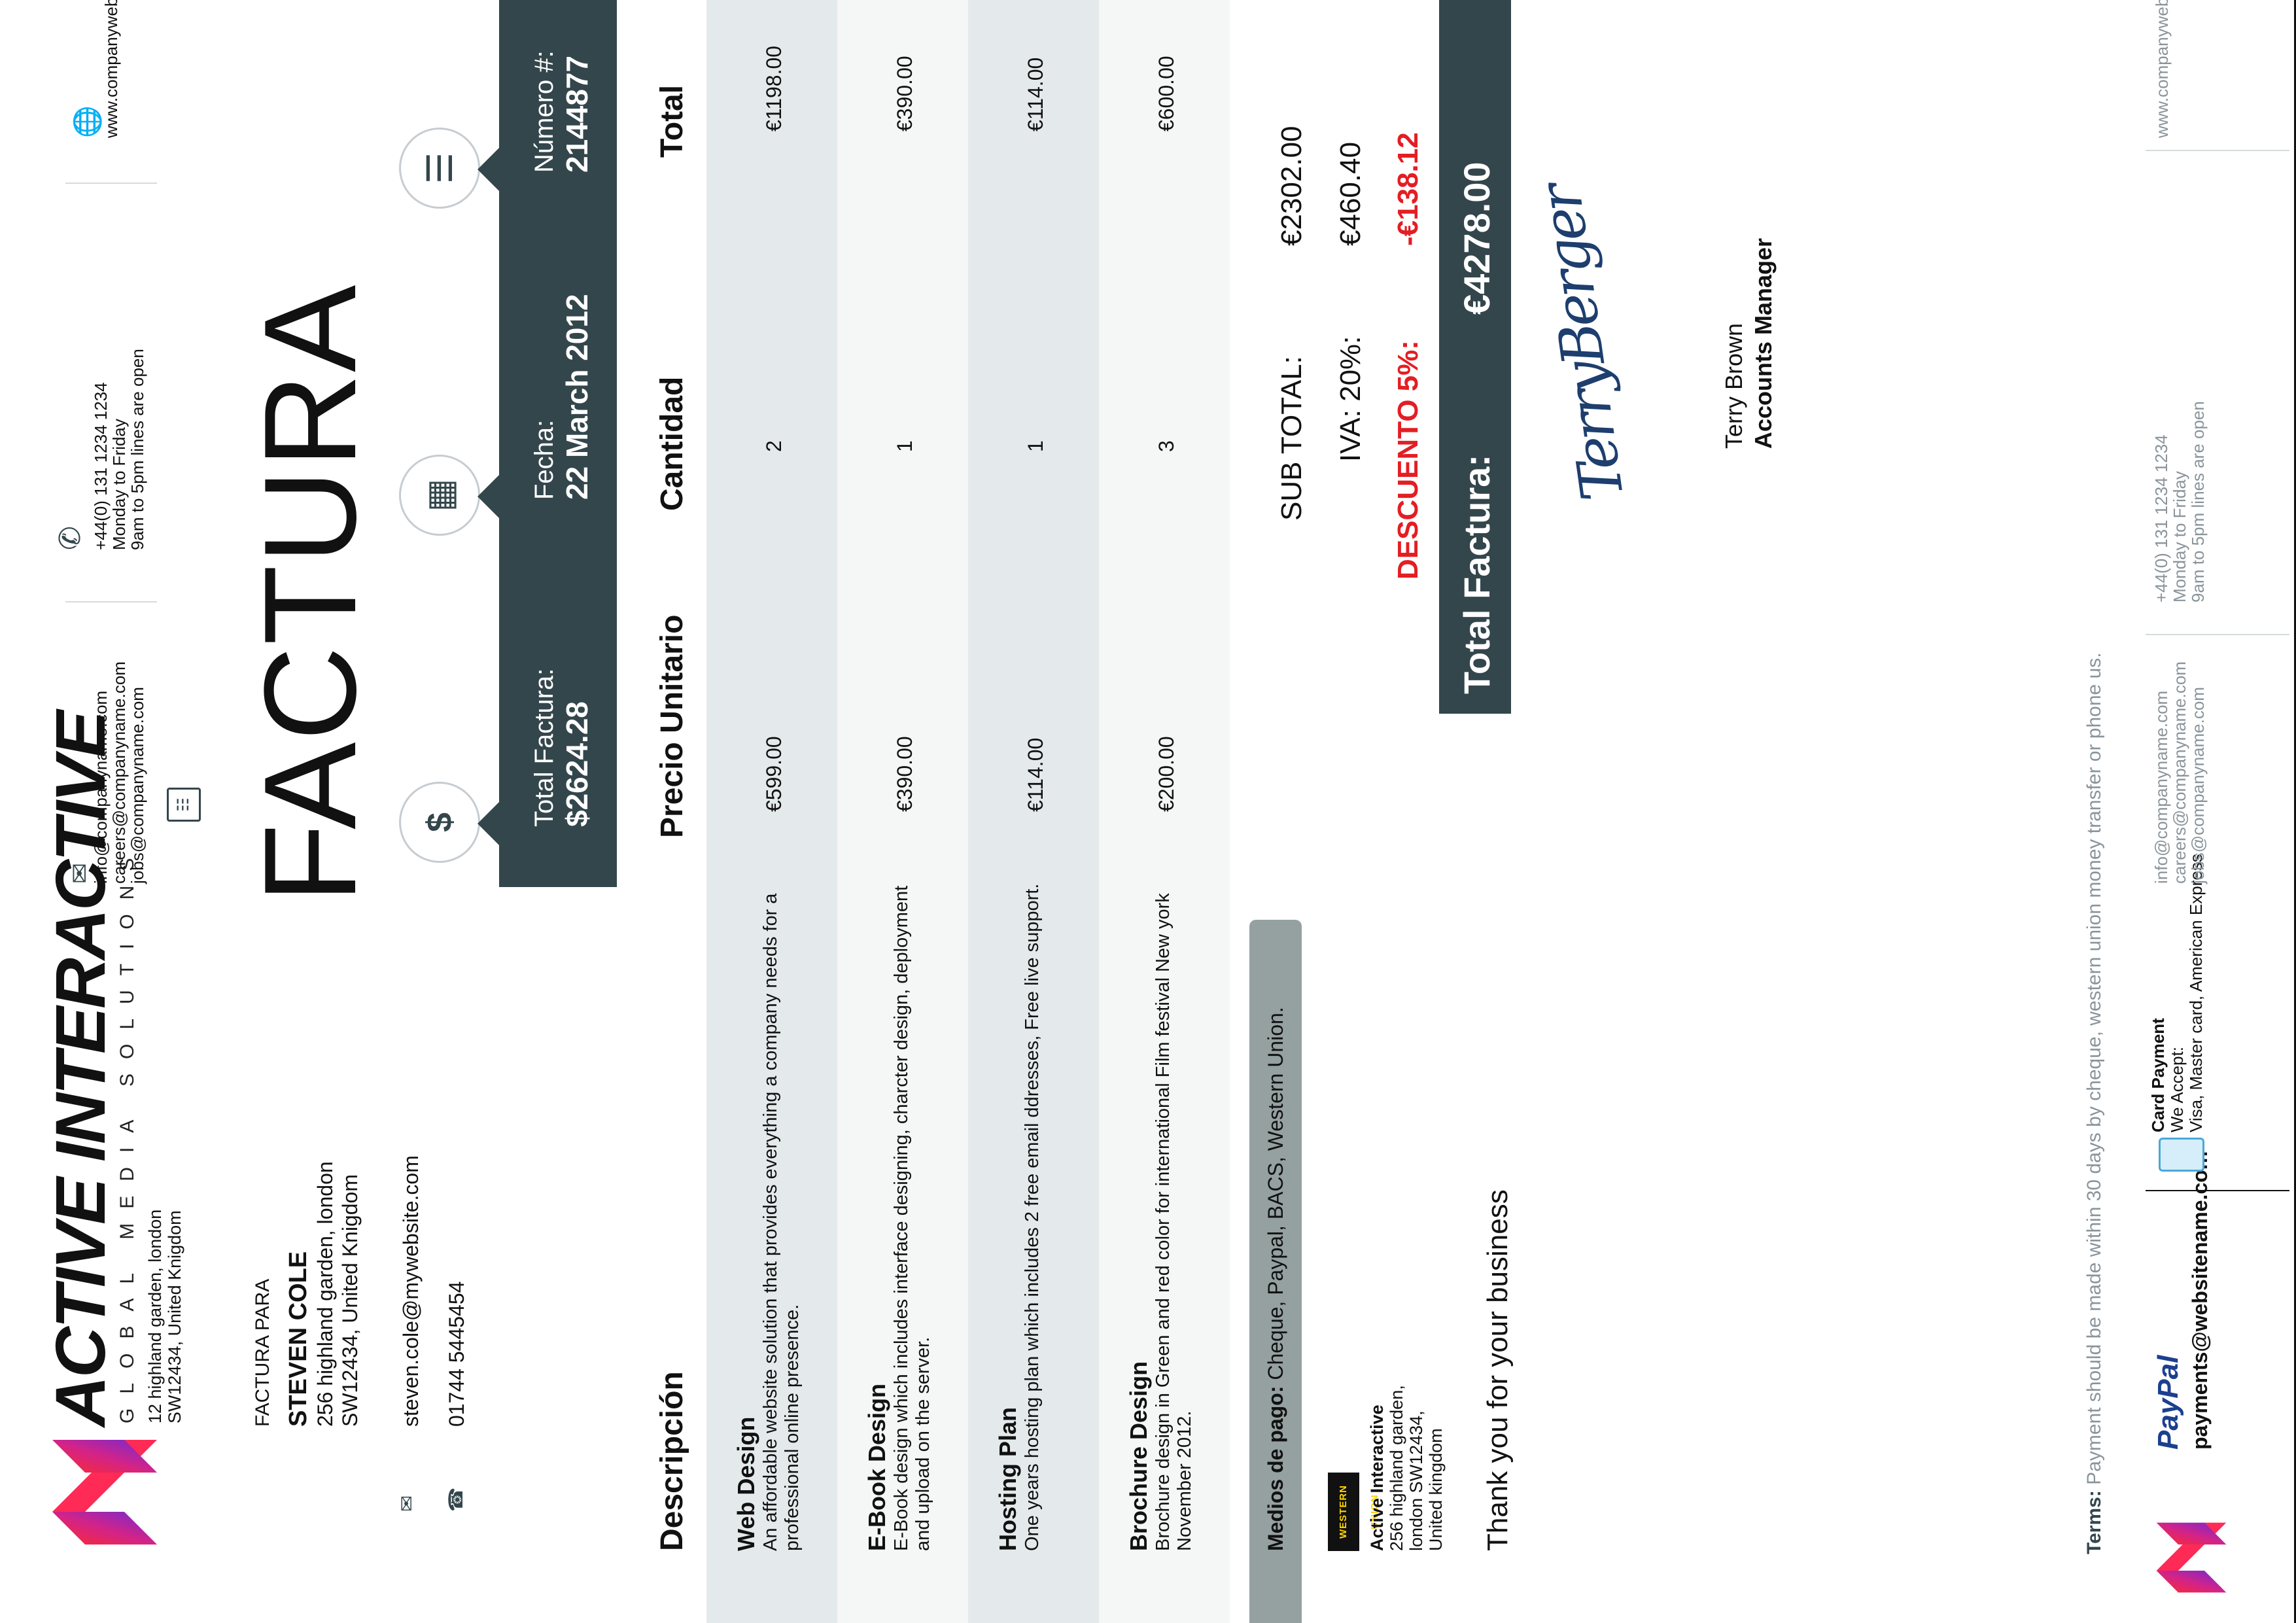 This screenshot has height=1623, width=2296. What do you see at coordinates (456, 1500) in the screenshot?
I see `client-phone-icon: ☎` at bounding box center [456, 1500].